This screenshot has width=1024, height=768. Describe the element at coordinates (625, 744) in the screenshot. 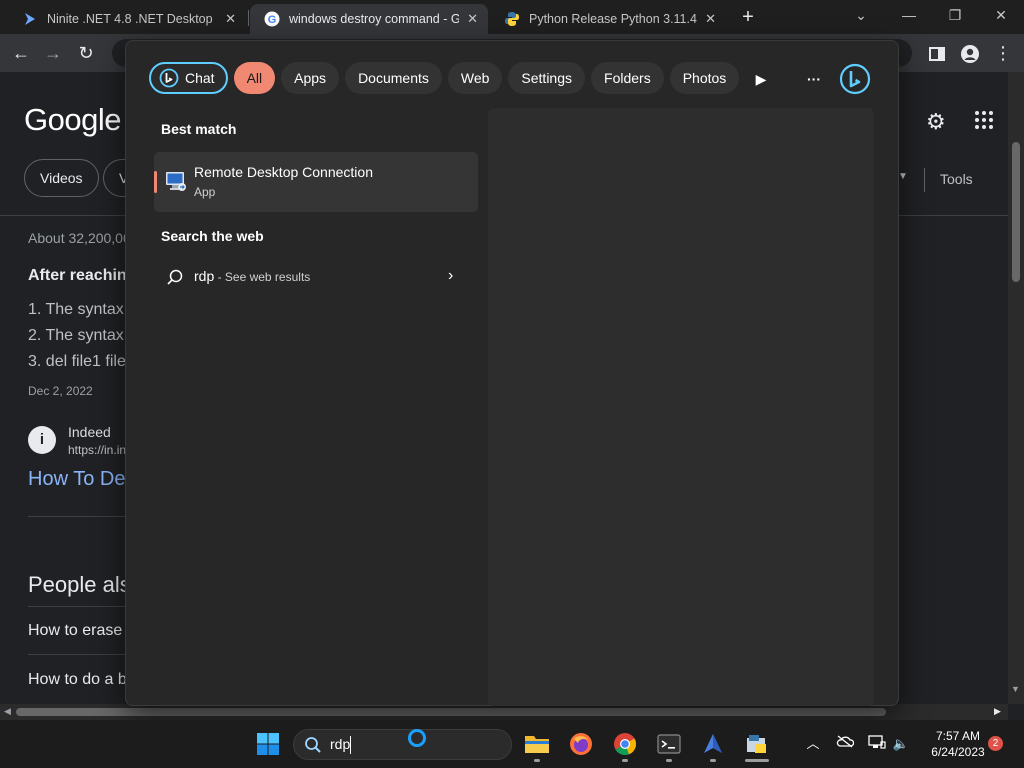

I see `chrome-icon` at that location.